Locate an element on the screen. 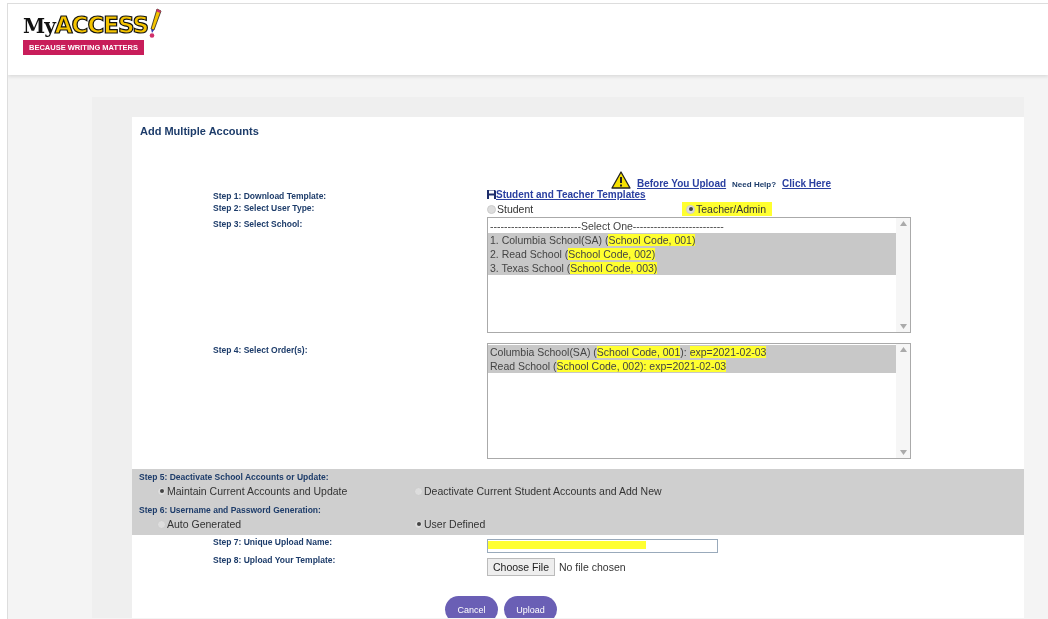 The image size is (1048, 619). file-status: No file chosen is located at coordinates (592, 567).